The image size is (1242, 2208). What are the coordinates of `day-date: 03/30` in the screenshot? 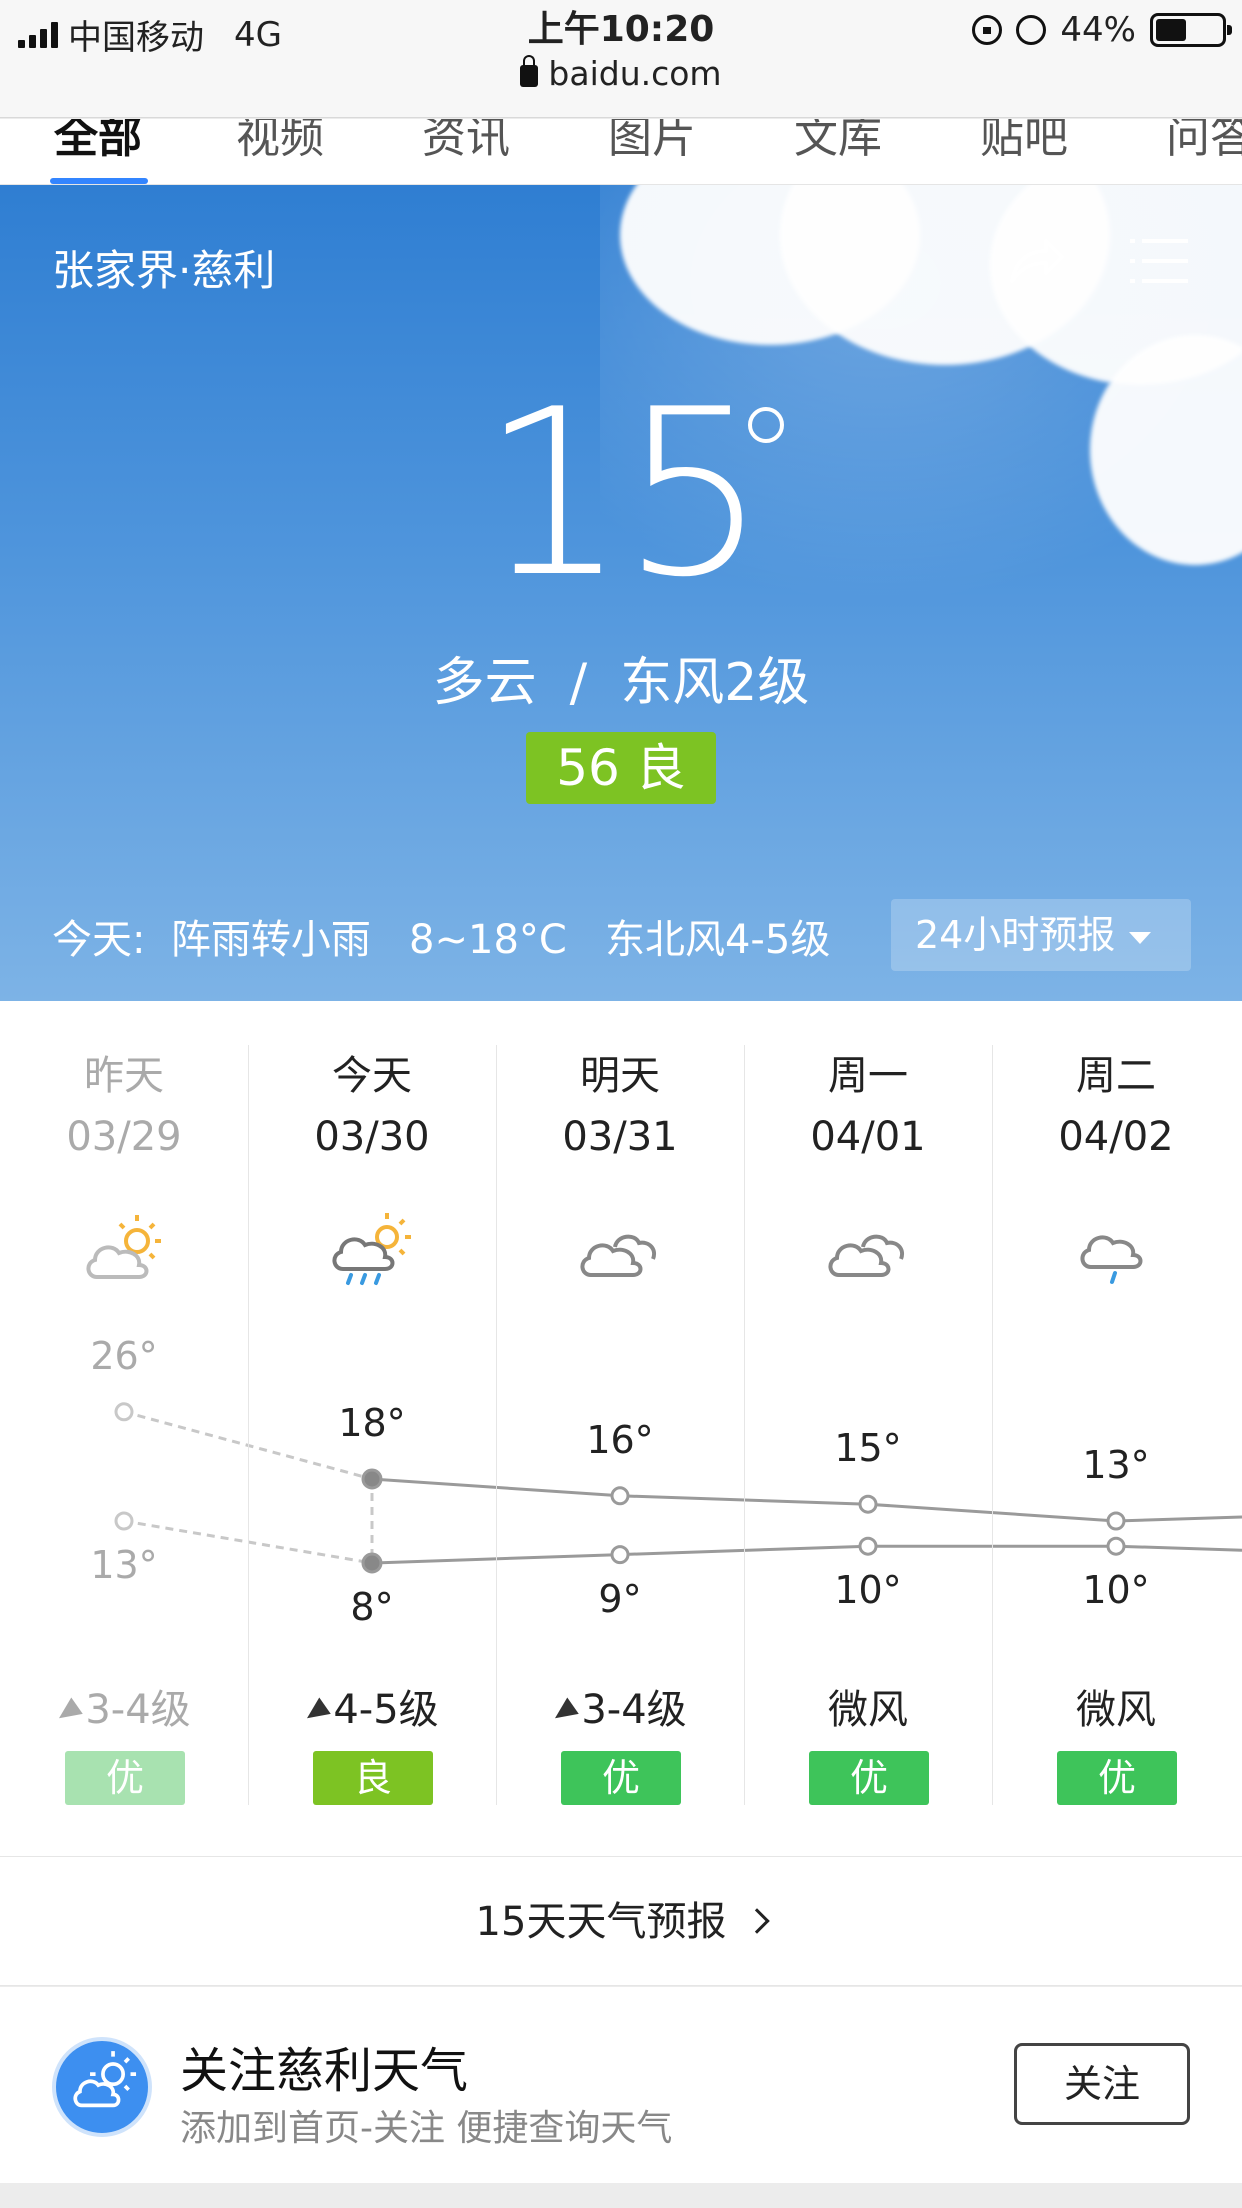 It's located at (372, 1137).